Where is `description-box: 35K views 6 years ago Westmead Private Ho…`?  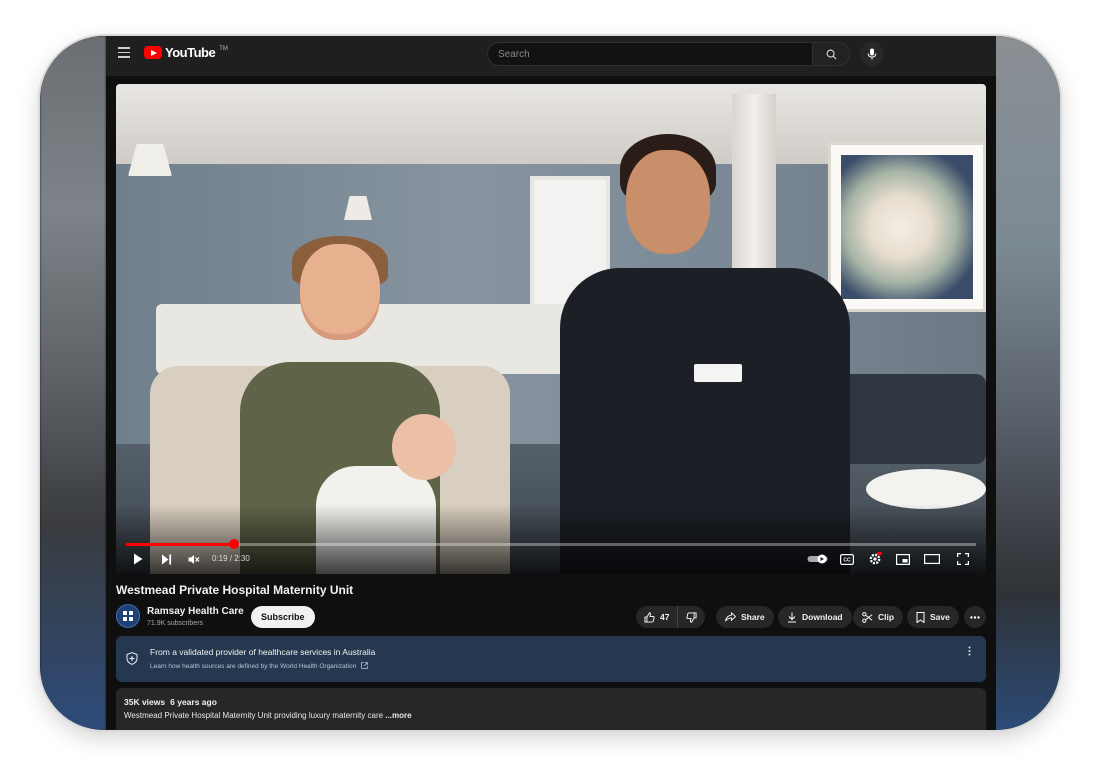 description-box: 35K views 6 years ago Westmead Private Ho… is located at coordinates (551, 709).